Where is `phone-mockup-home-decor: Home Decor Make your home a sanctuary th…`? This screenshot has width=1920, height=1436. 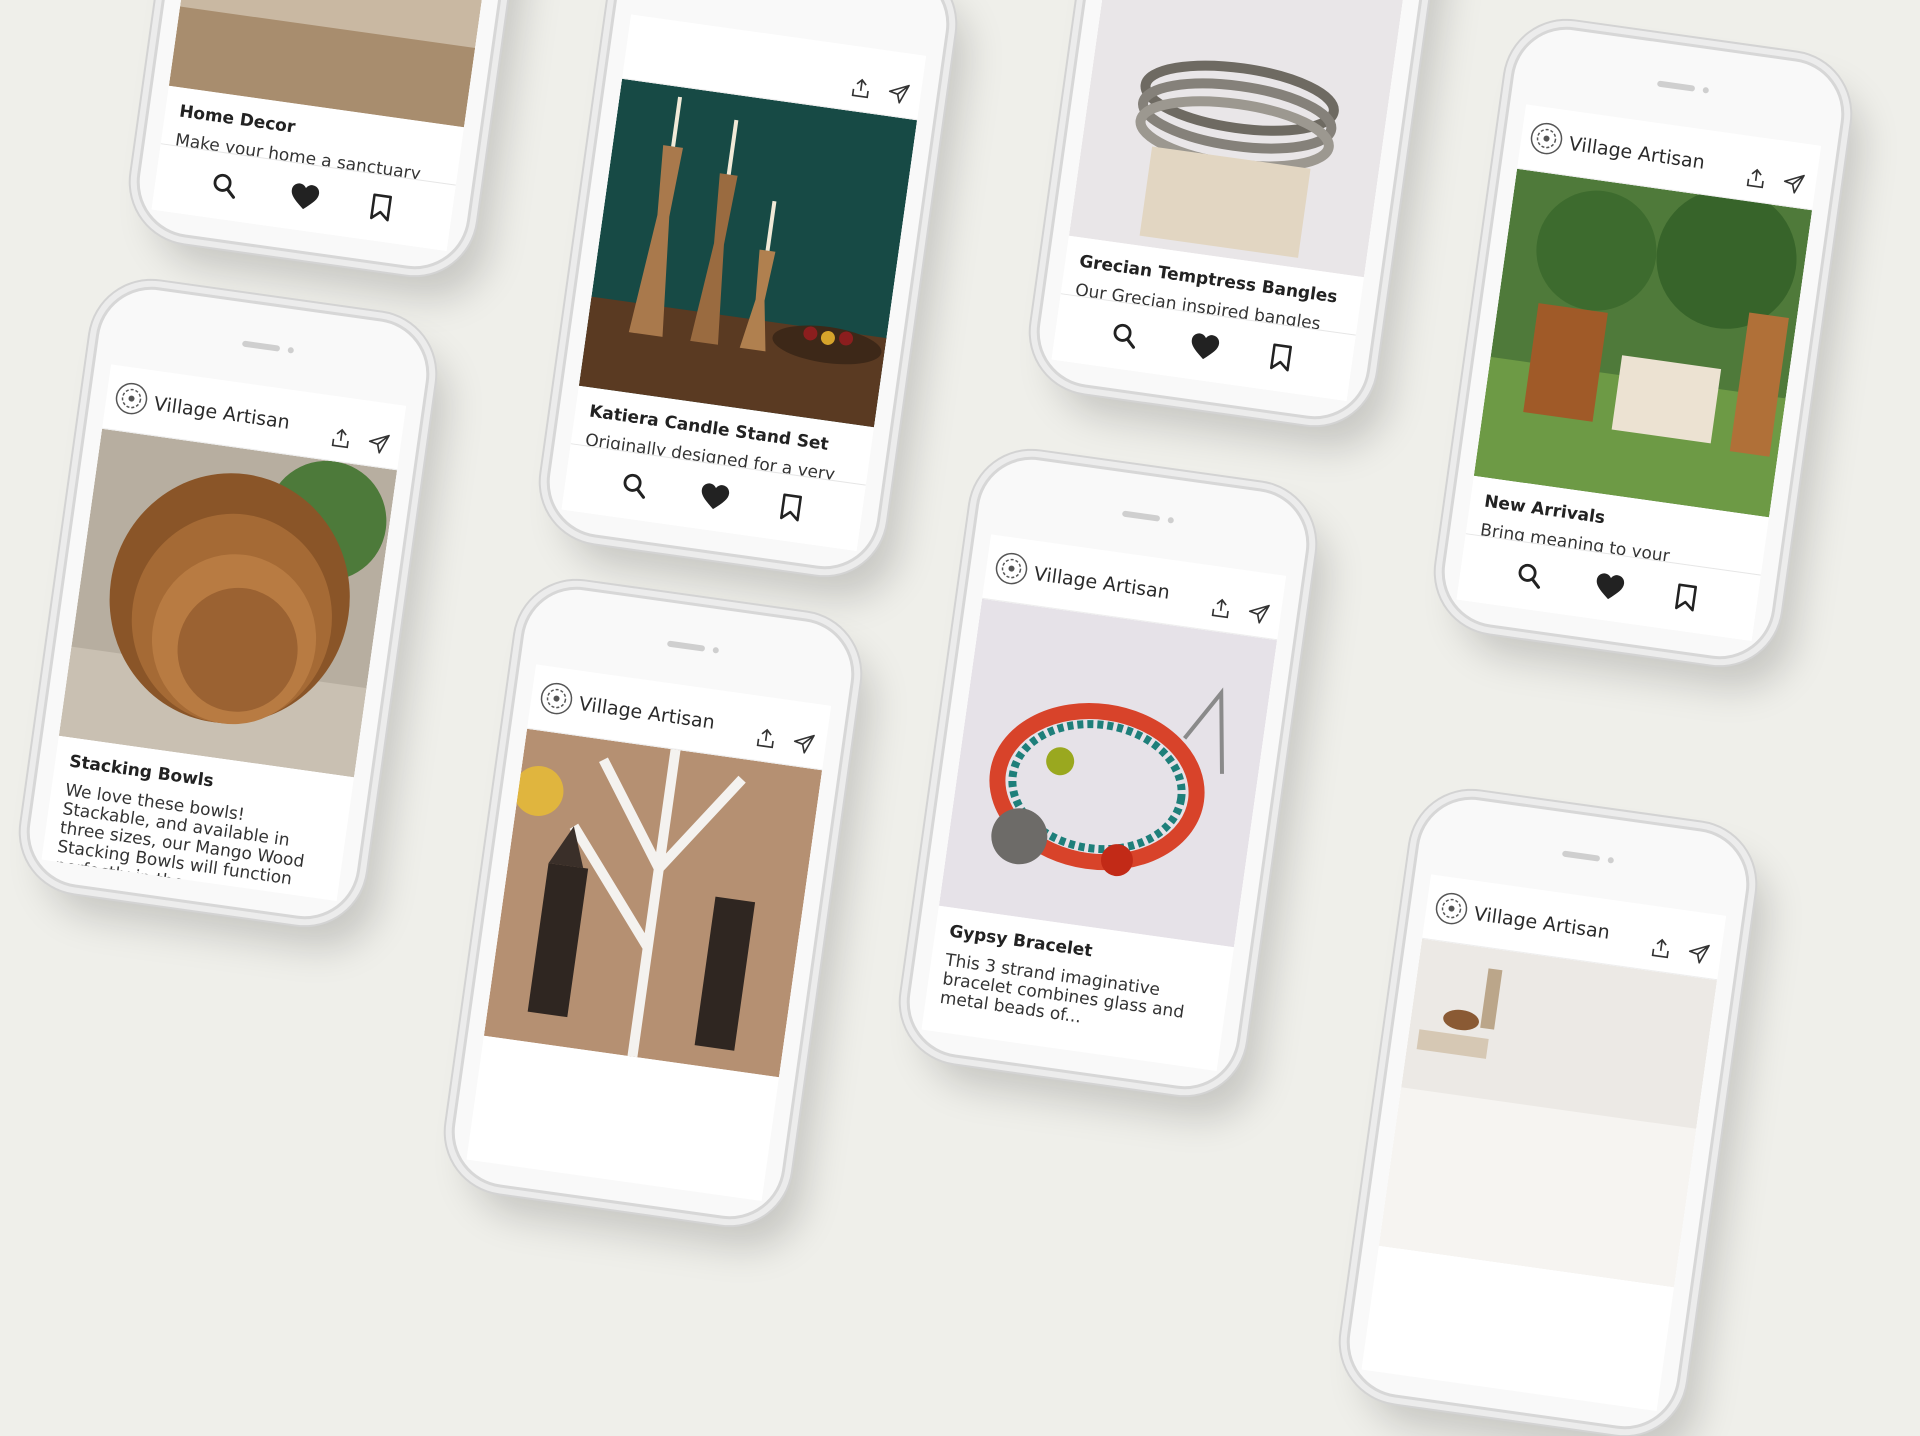 phone-mockup-home-decor: Home Decor Make your home a sanctuary th… is located at coordinates (338, 138).